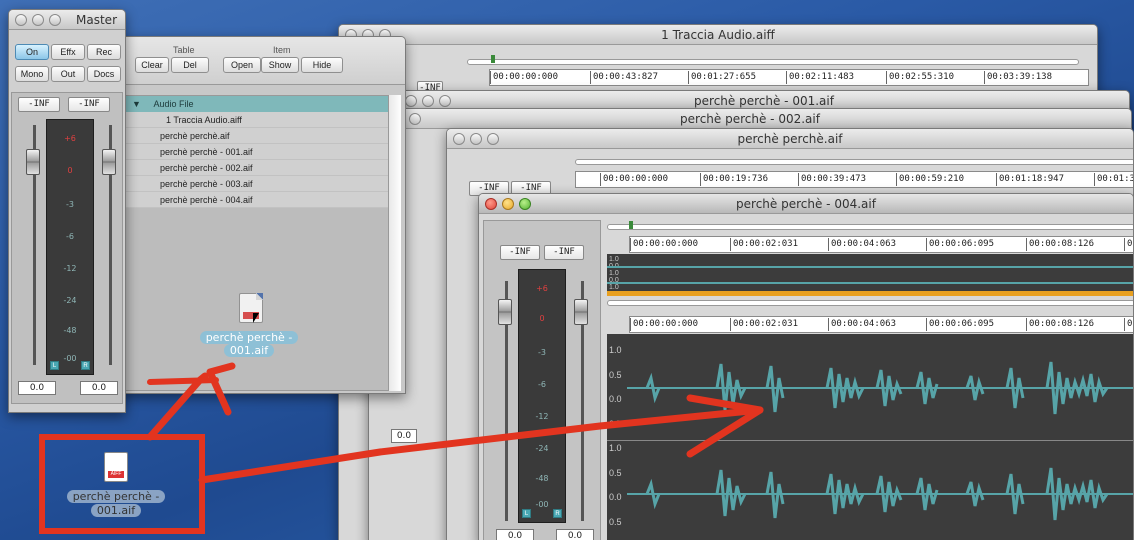 The width and height of the screenshot is (1134, 540). What do you see at coordinates (734, 179) in the screenshot?
I see `ruler-tick: 00:00:19:736` at bounding box center [734, 179].